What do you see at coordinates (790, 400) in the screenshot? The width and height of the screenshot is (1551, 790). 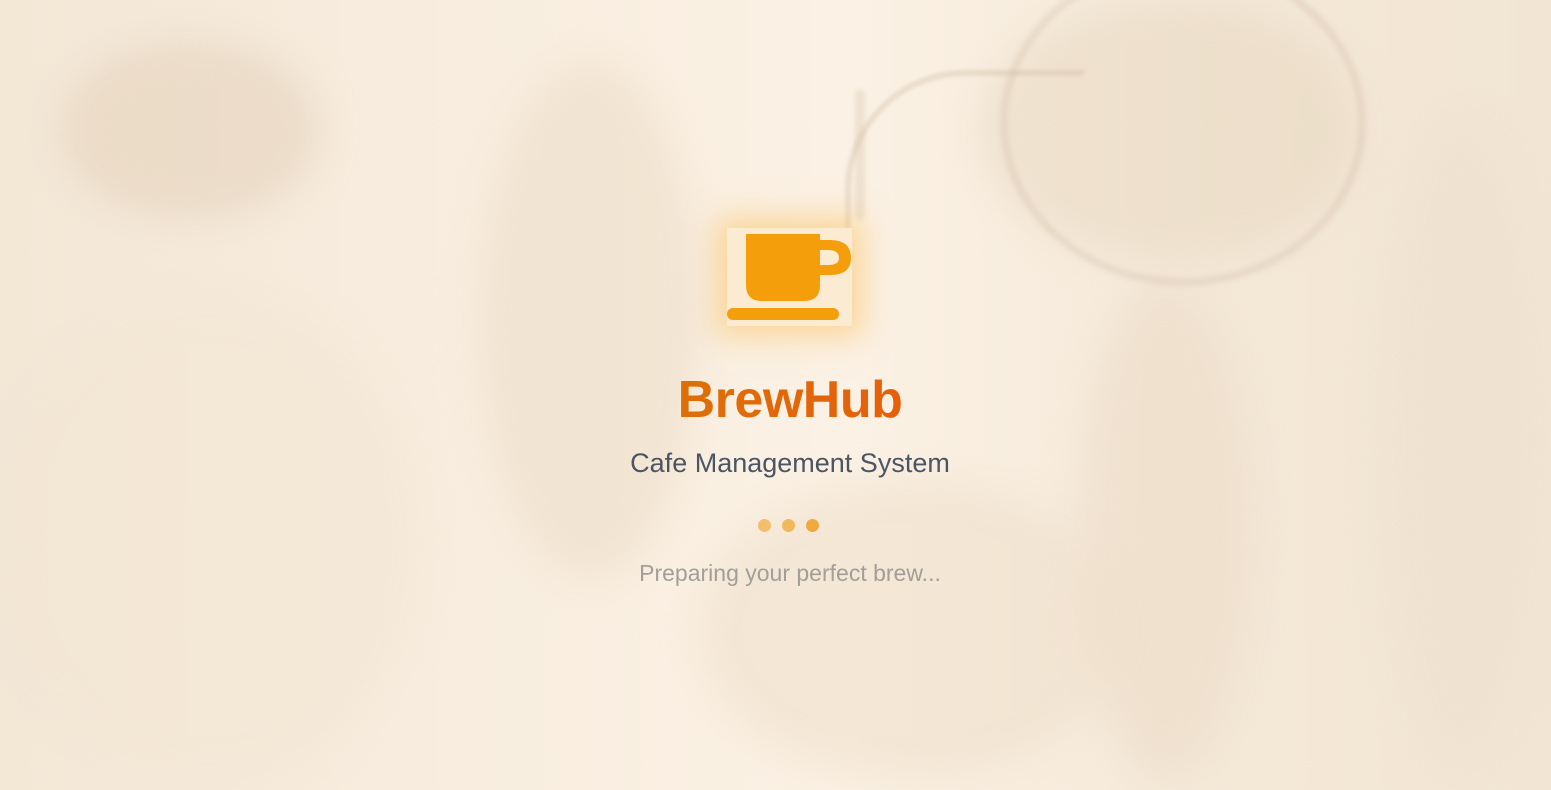 I see `app-title: BrewHub` at bounding box center [790, 400].